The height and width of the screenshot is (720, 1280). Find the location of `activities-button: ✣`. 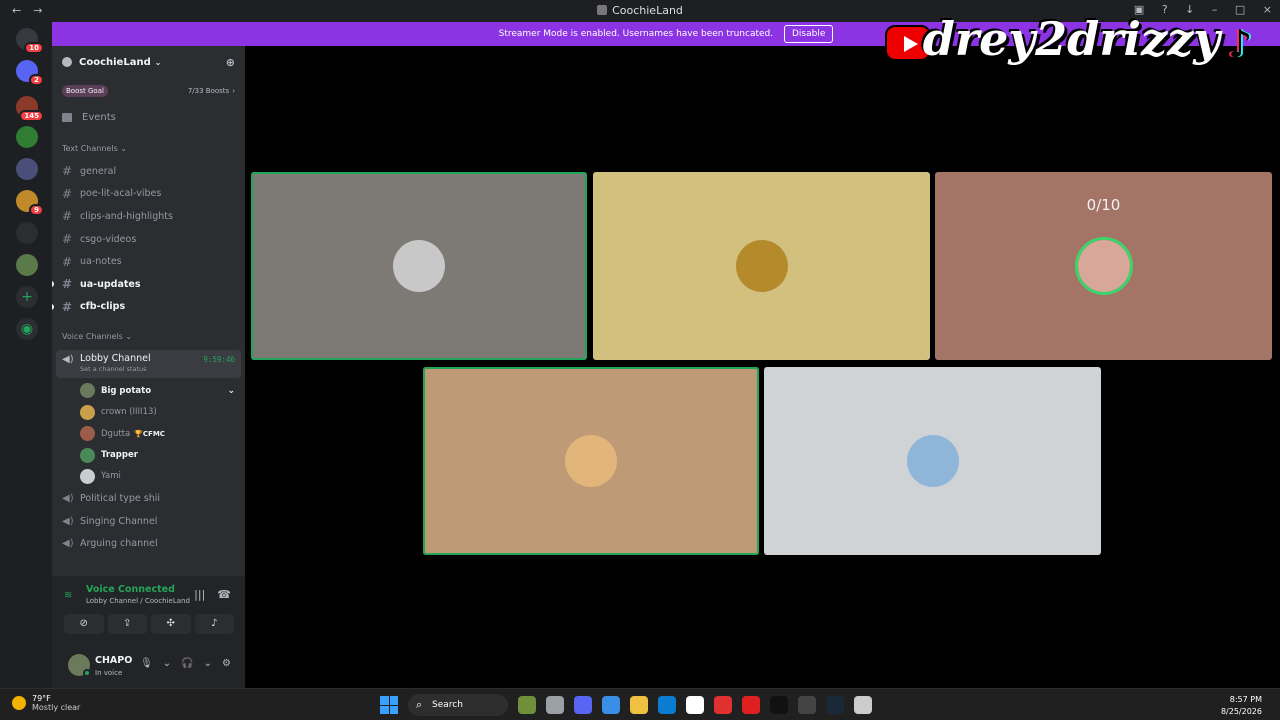

activities-button: ✣ is located at coordinates (171, 624).